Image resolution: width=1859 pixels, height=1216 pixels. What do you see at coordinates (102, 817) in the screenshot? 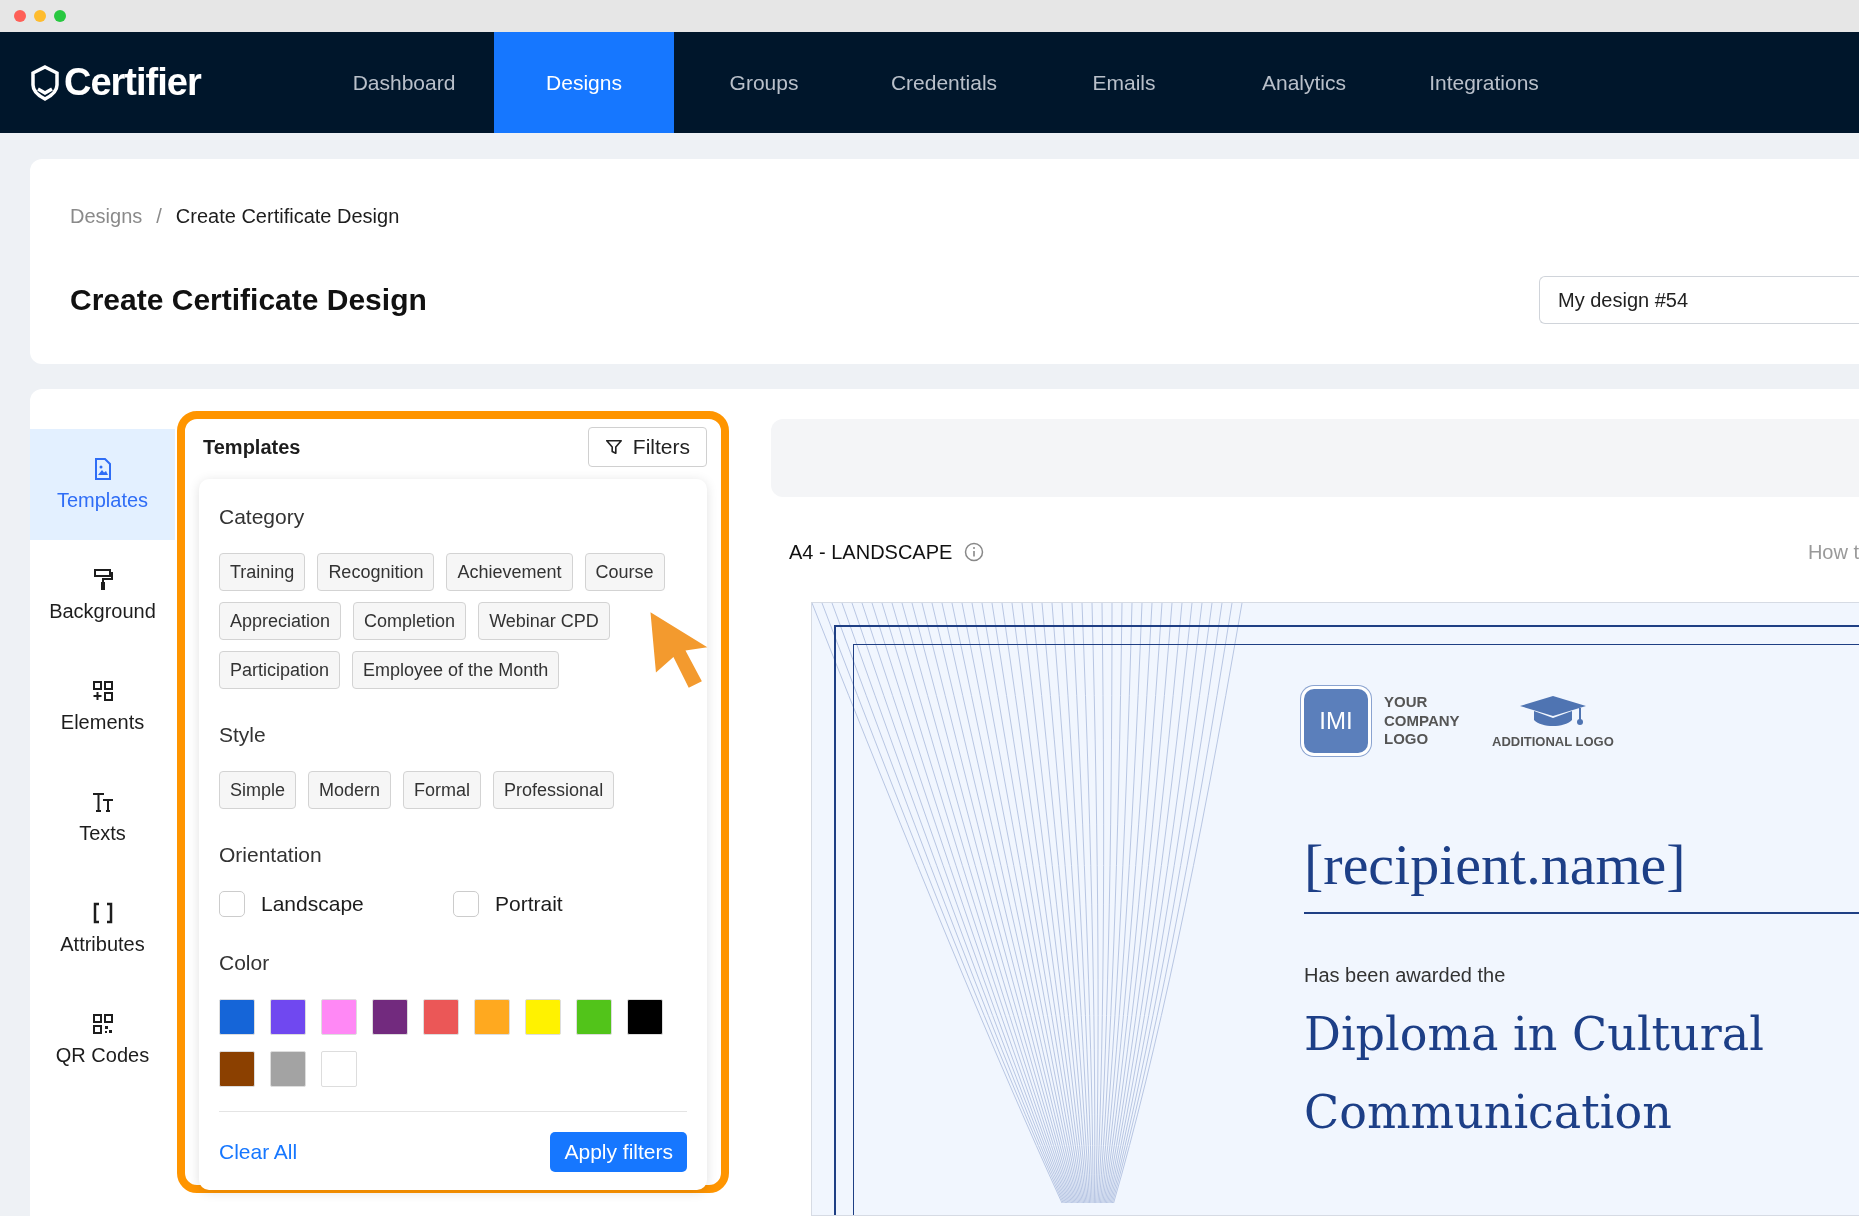
I see `sidebar-item: Texts` at bounding box center [102, 817].